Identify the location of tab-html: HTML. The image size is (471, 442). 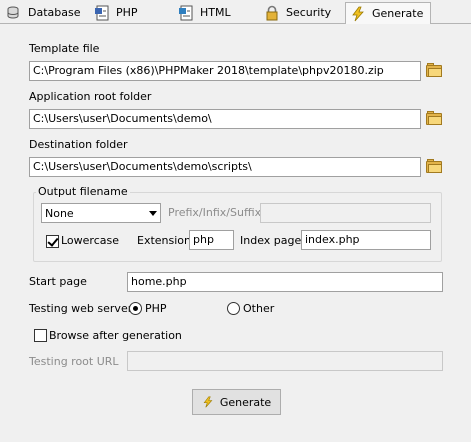
(204, 12).